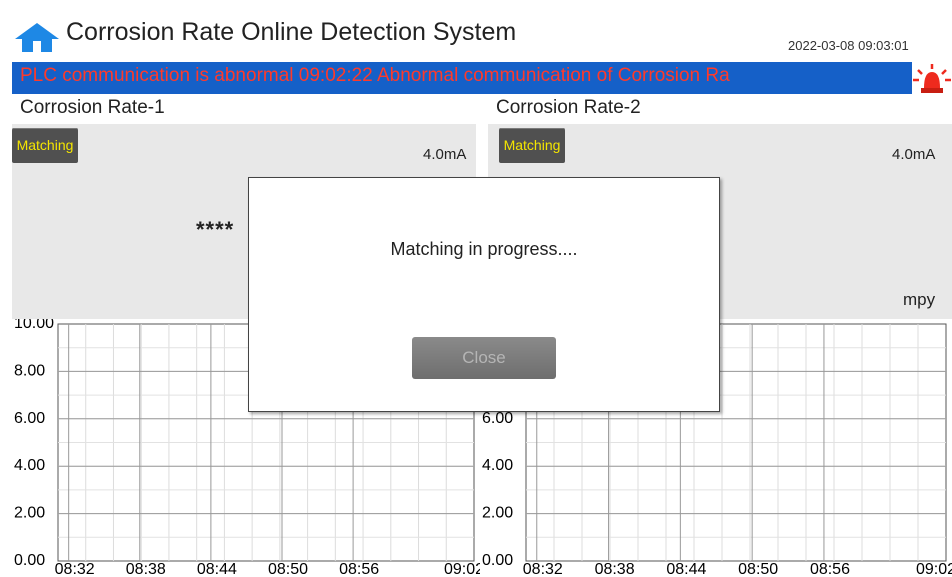  Describe the element at coordinates (291, 32) in the screenshot. I see `app-title: Corrosion Rate Online Detection System` at that location.